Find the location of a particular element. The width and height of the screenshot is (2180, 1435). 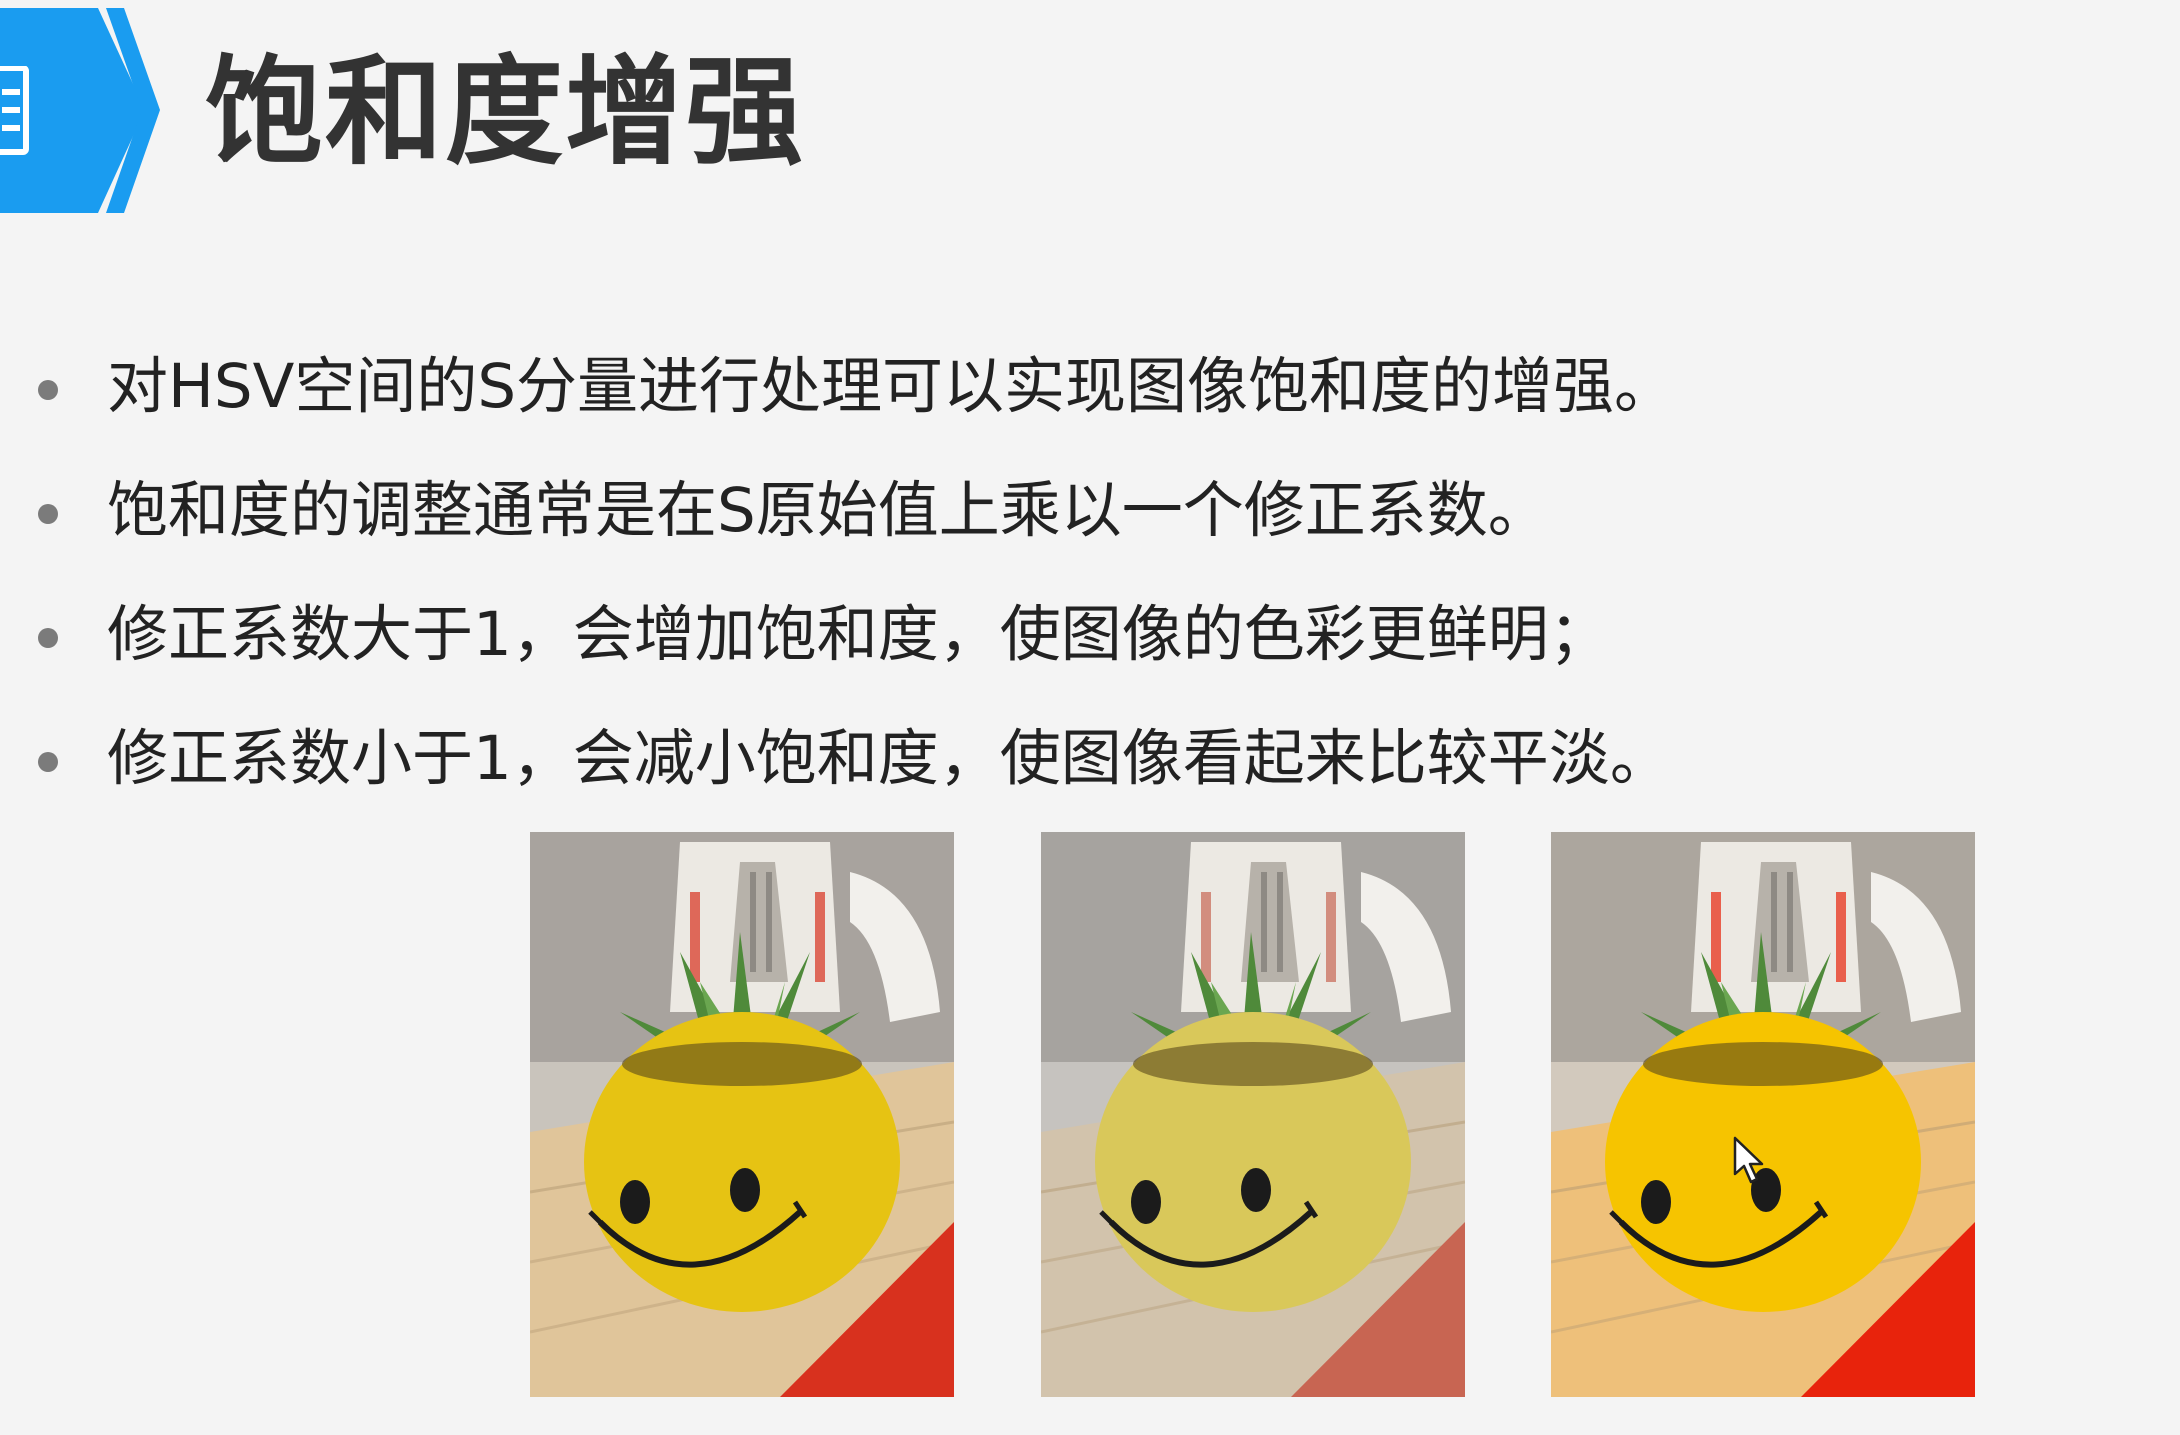

mouse-pointer-icon is located at coordinates (1748, 1160).